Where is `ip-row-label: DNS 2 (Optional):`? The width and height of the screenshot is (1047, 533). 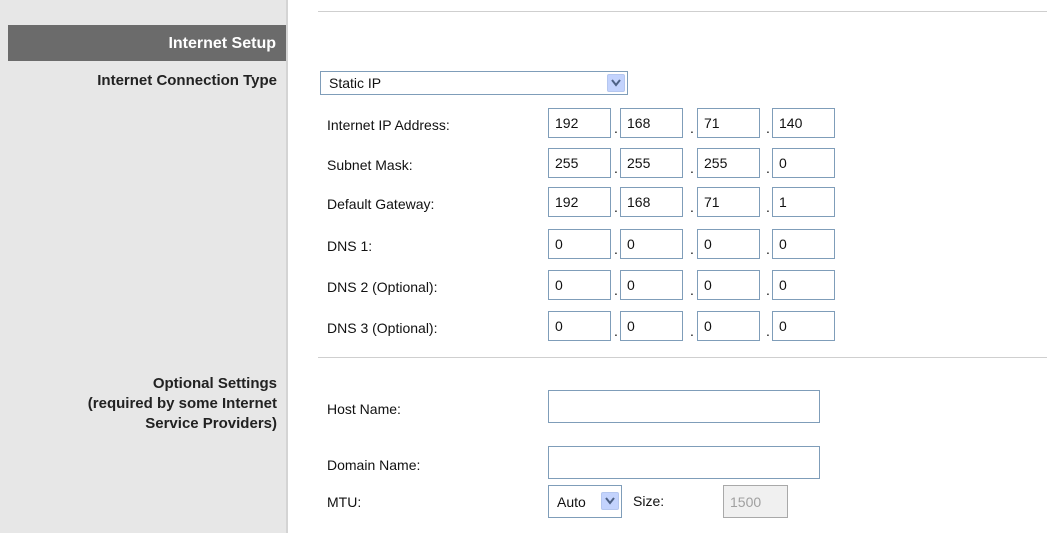
ip-row-label: DNS 2 (Optional): is located at coordinates (382, 287).